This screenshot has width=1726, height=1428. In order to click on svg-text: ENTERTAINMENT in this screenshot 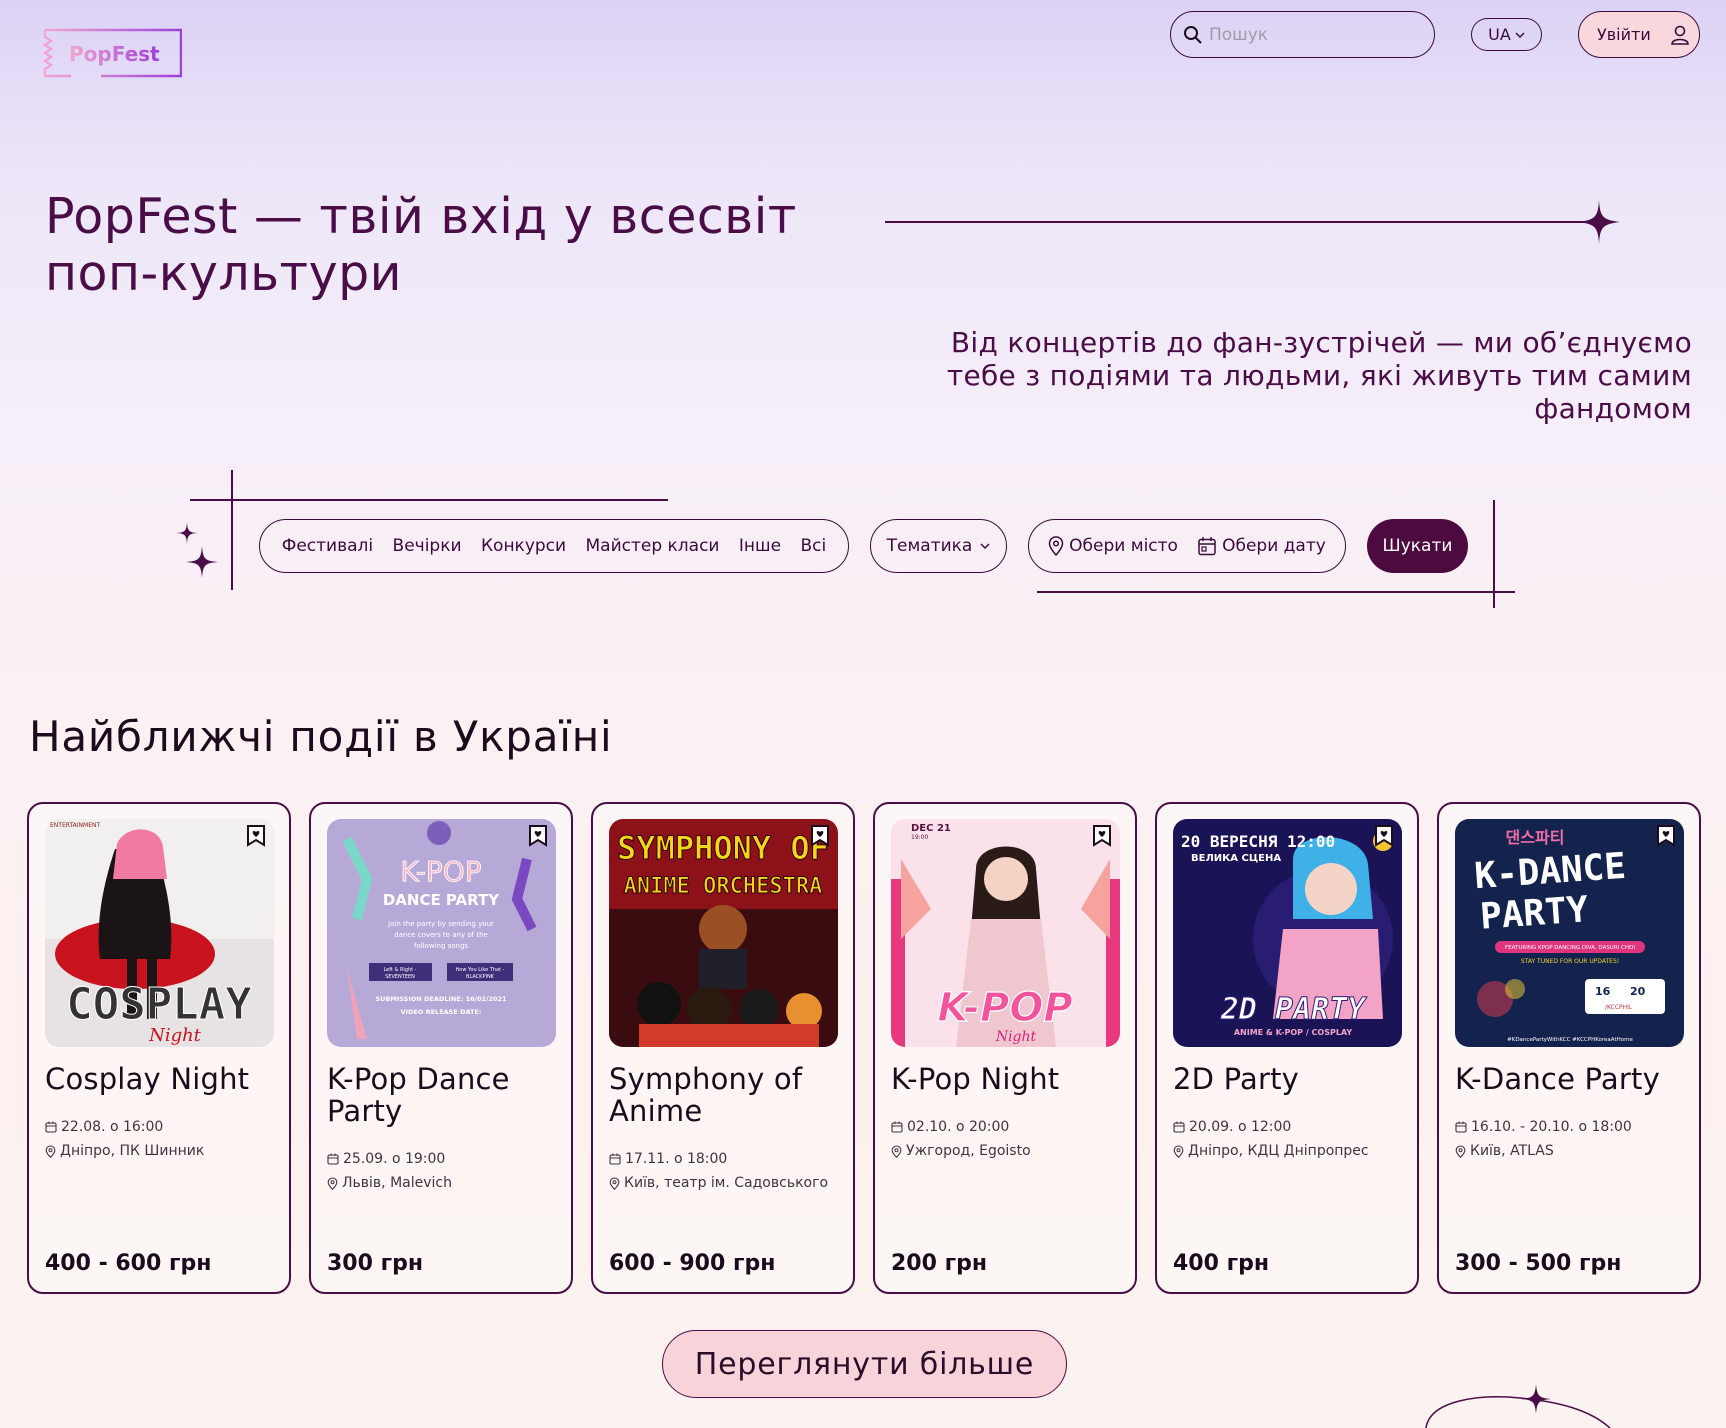, I will do `click(75, 825)`.